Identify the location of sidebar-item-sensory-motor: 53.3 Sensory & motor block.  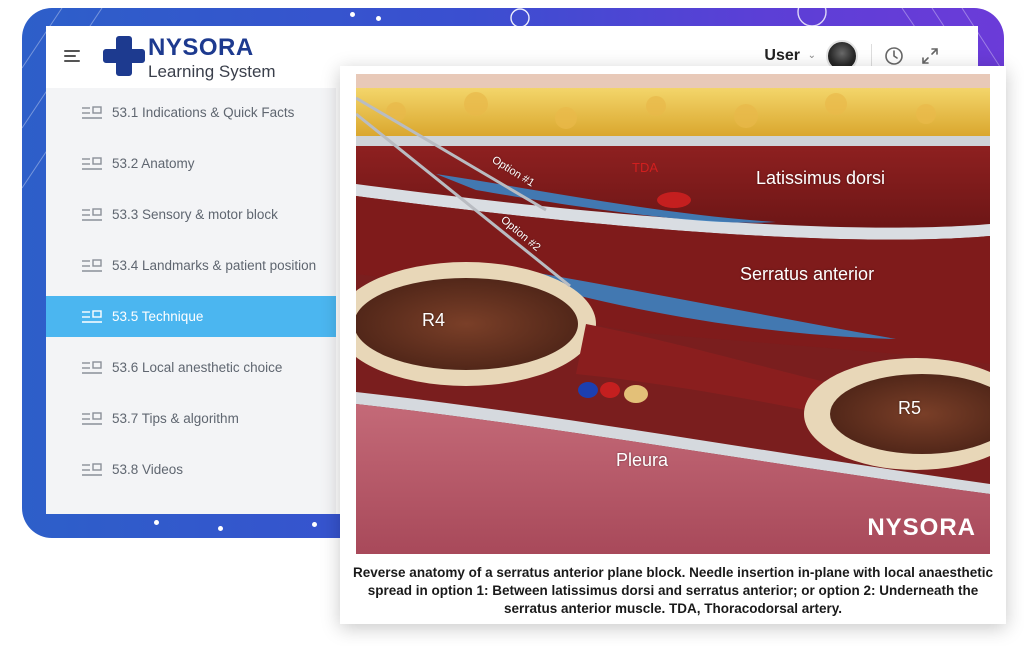
(191, 214).